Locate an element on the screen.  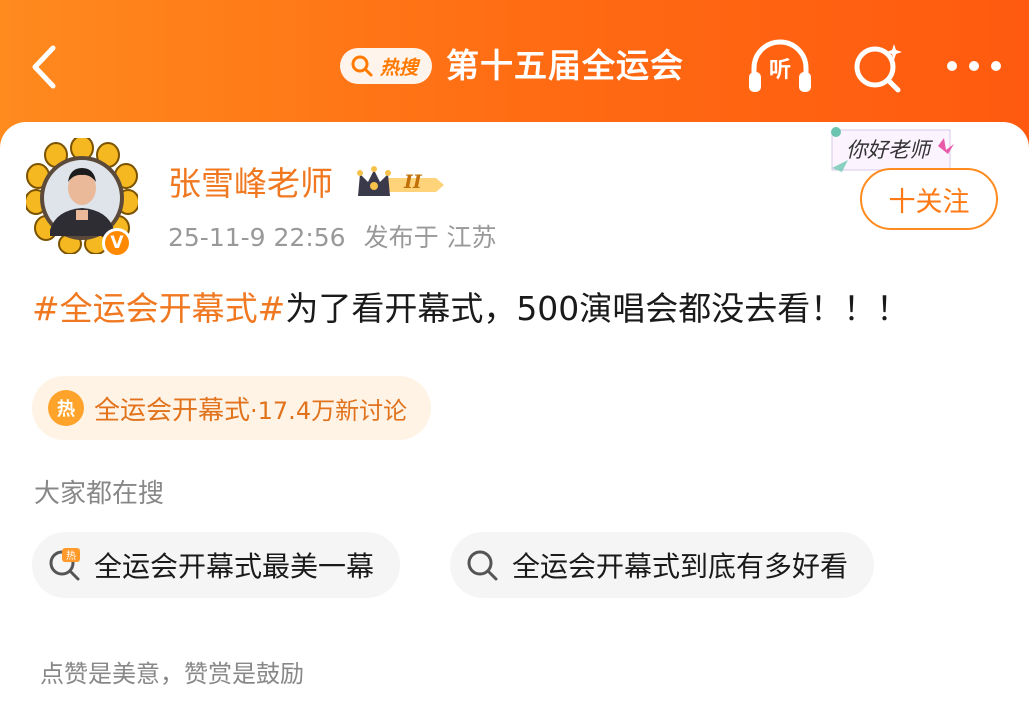
topic-pill: 热 全运会开幕式 ·17.4万新讨论 is located at coordinates (232, 408).